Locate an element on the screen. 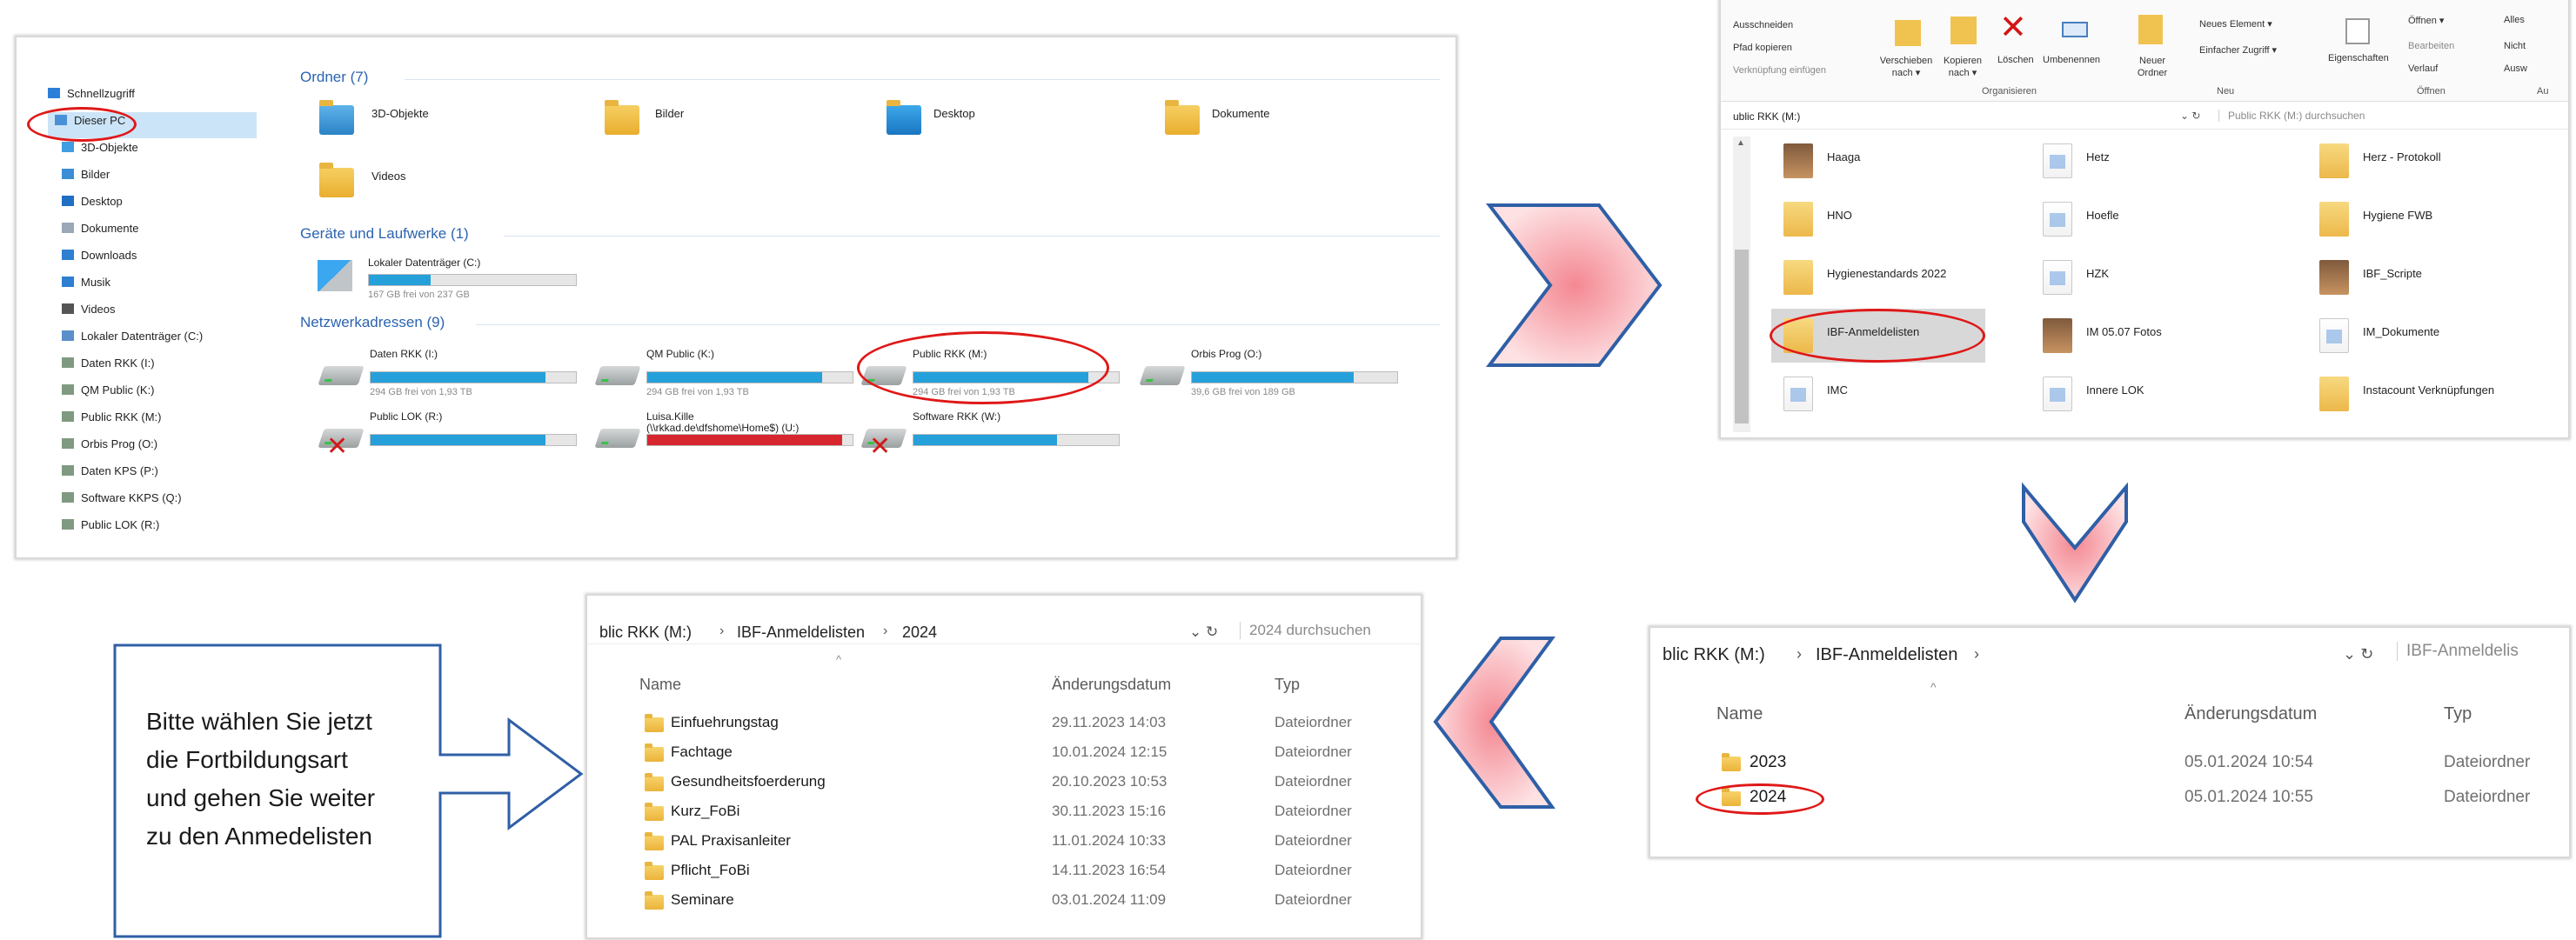 The image size is (2576, 940). row-date: 14.11.2023 16:54 is located at coordinates (1109, 870).